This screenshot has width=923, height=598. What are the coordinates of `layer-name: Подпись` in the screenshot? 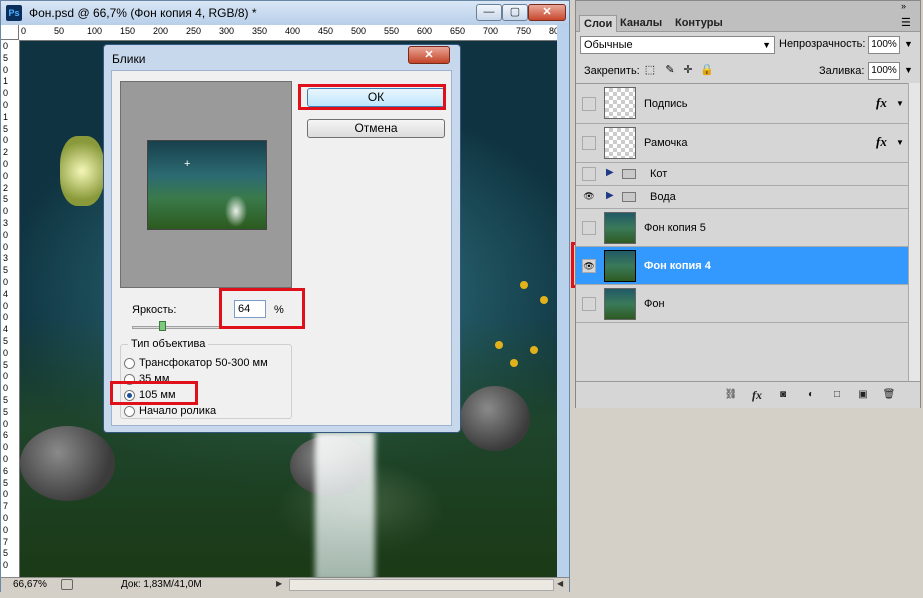 It's located at (666, 104).